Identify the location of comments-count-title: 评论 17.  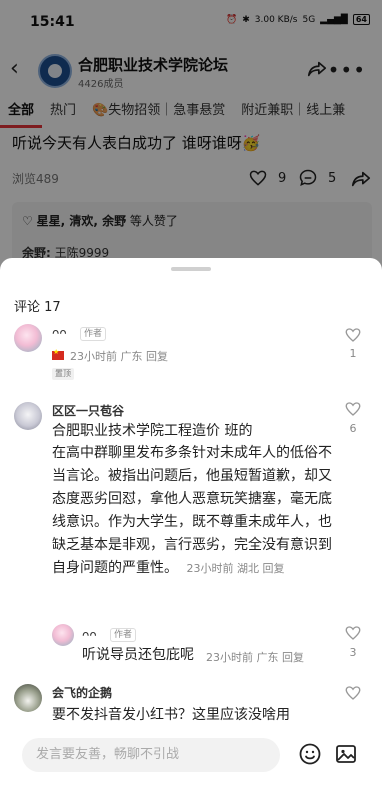
(37, 307).